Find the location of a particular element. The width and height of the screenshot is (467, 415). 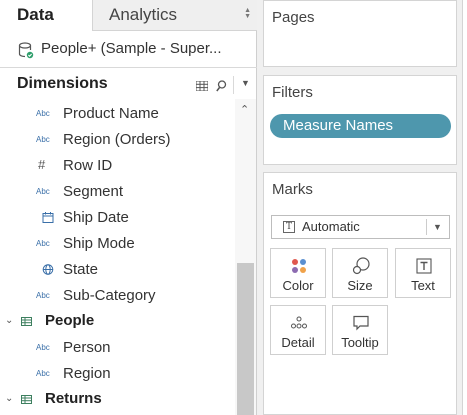

pane-tabs: Data Analytics ▲ ▼ is located at coordinates (128, 15).